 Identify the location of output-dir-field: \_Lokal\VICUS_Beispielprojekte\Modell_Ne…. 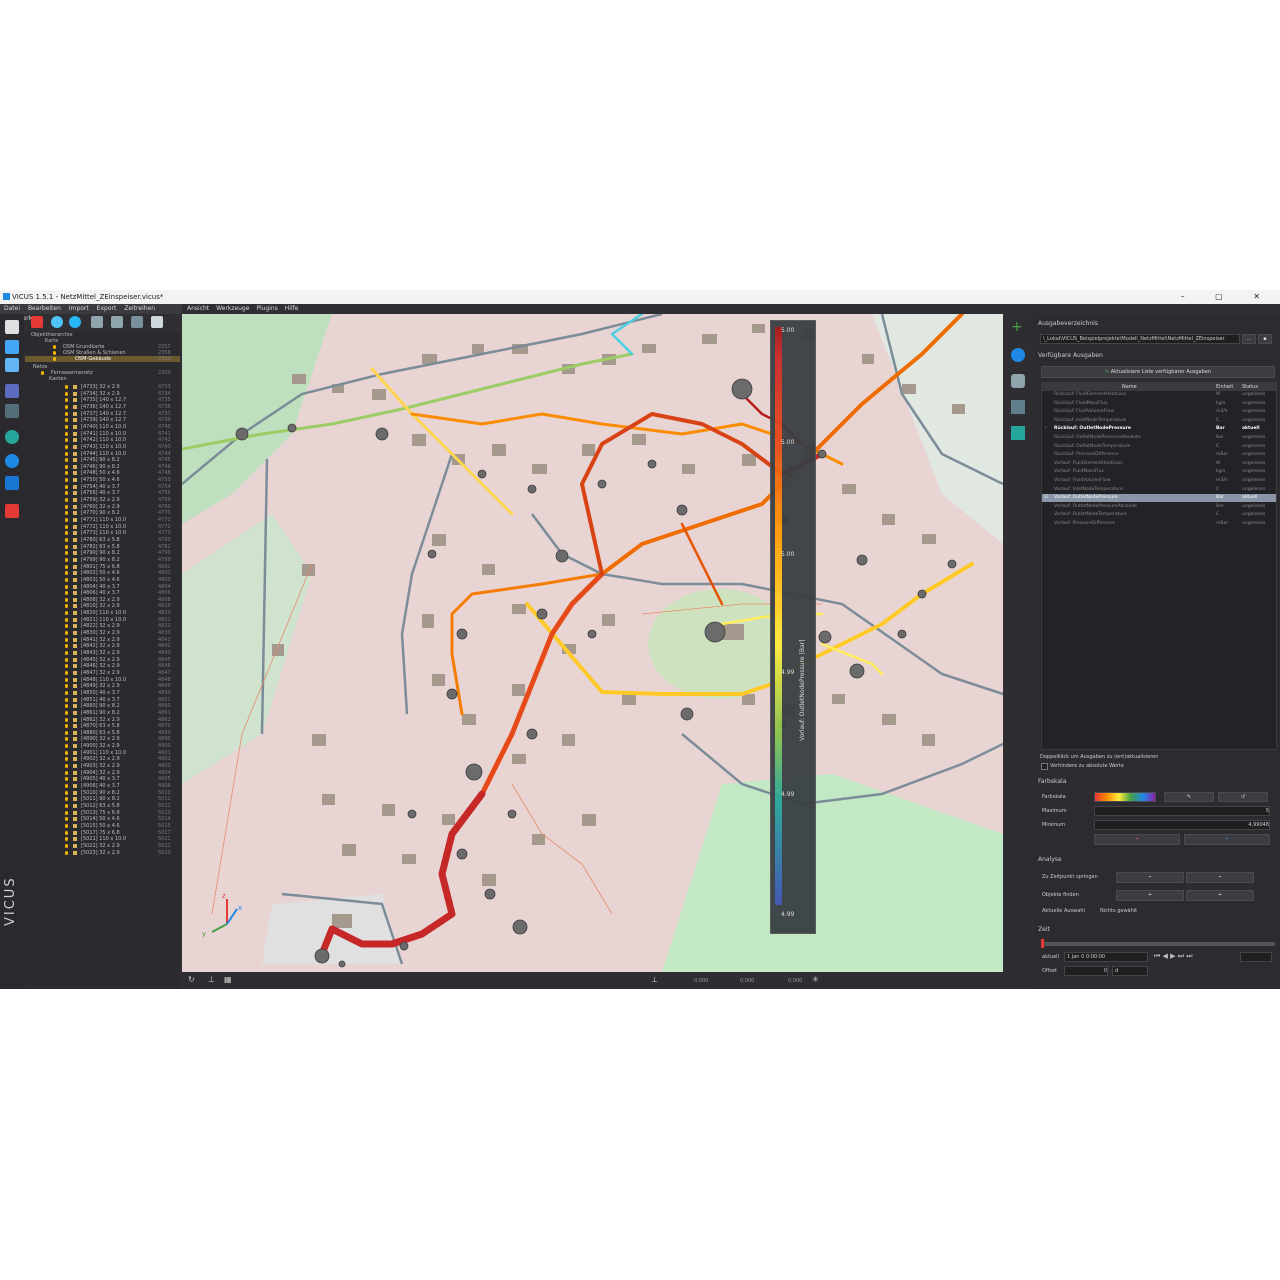
(1140, 339).